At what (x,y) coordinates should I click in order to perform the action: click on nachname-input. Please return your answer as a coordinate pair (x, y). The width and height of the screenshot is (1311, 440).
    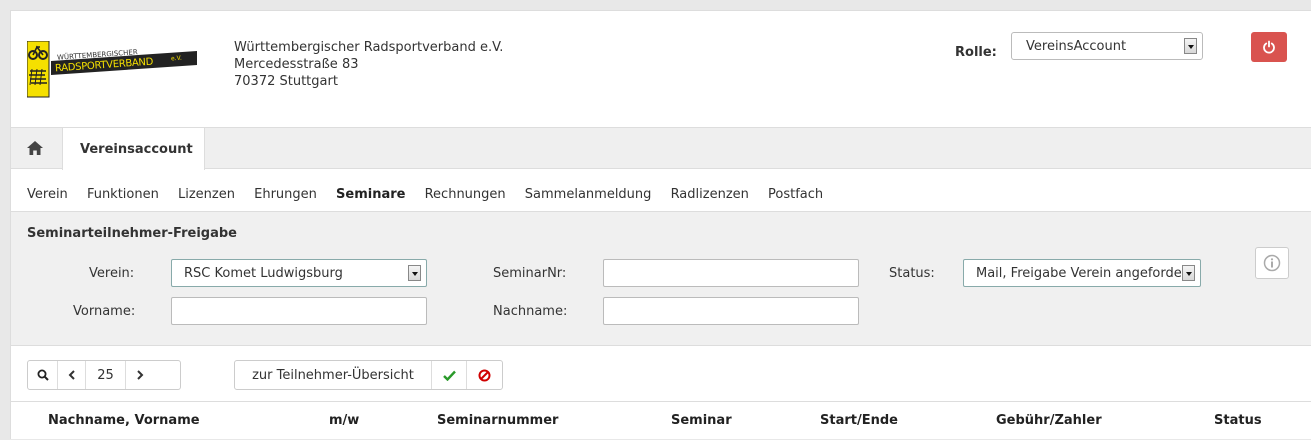
    Looking at the image, I should click on (731, 311).